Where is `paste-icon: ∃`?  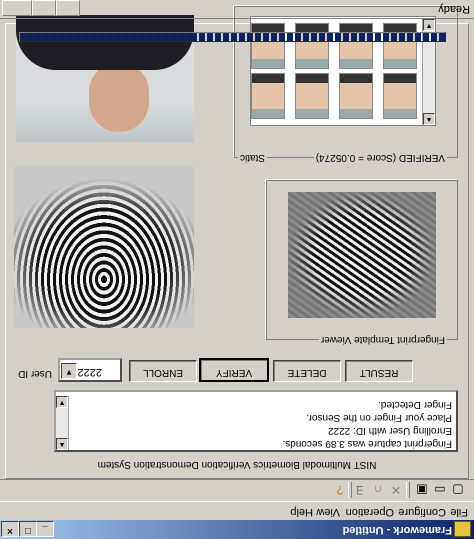
paste-icon: ∃ is located at coordinates (360, 490).